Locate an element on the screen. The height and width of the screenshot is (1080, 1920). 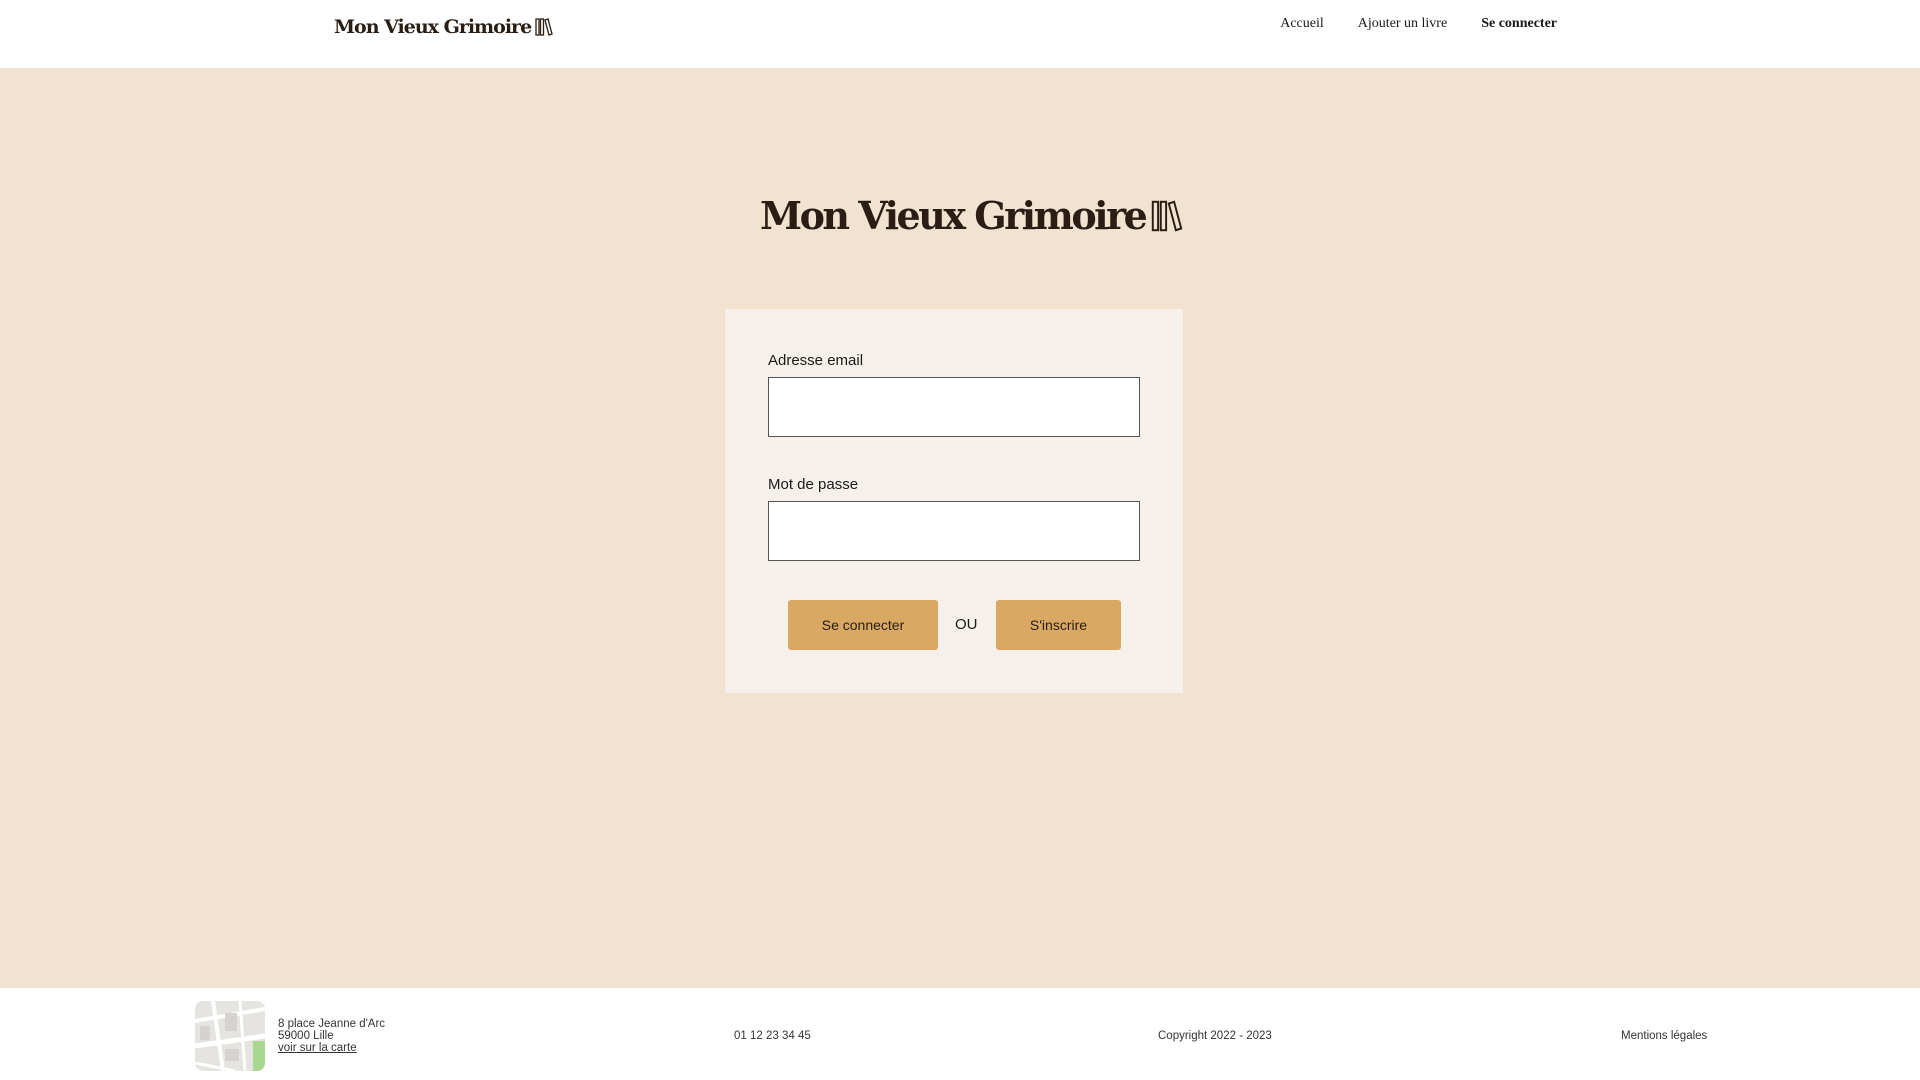
password-label: Mot de passe is located at coordinates (813, 484).